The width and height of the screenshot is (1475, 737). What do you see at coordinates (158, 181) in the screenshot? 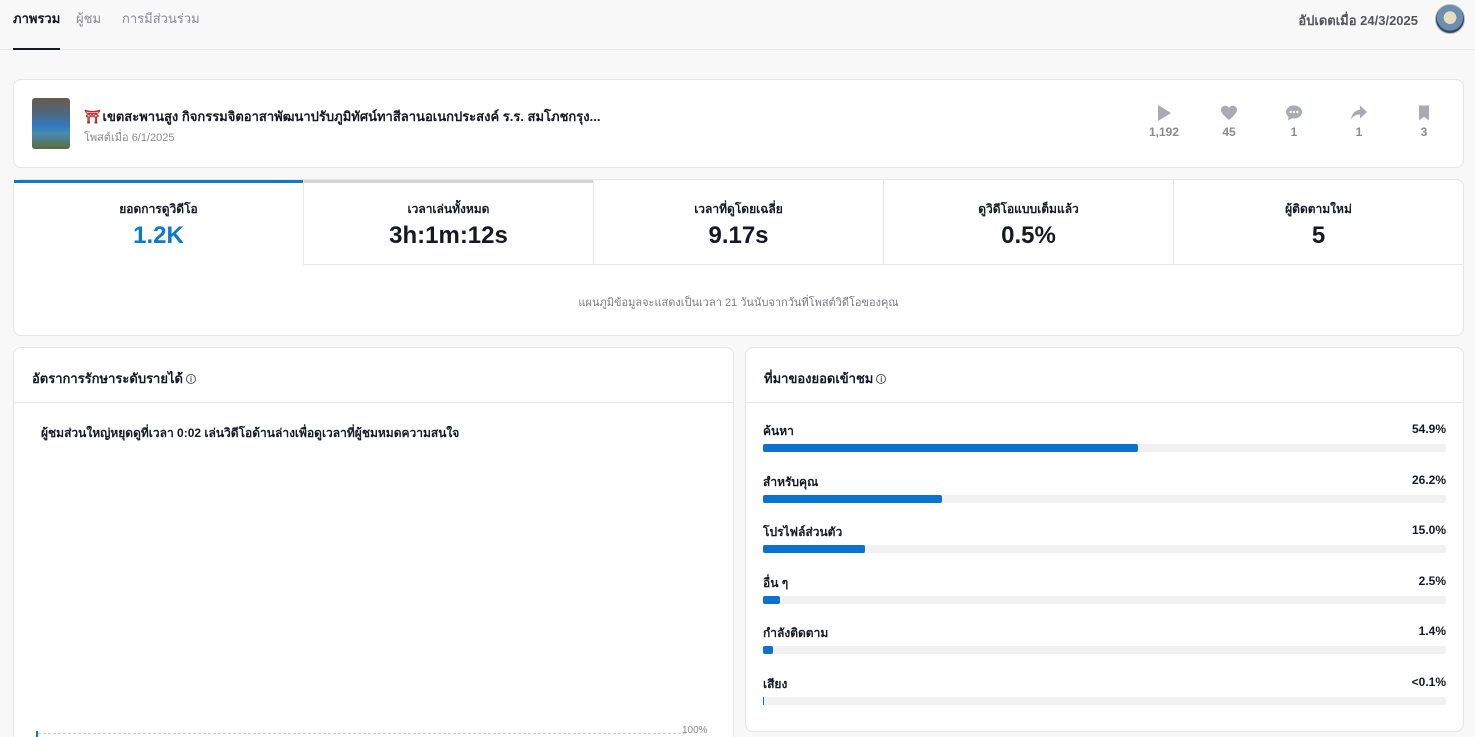
I see `metric-active-indicator` at bounding box center [158, 181].